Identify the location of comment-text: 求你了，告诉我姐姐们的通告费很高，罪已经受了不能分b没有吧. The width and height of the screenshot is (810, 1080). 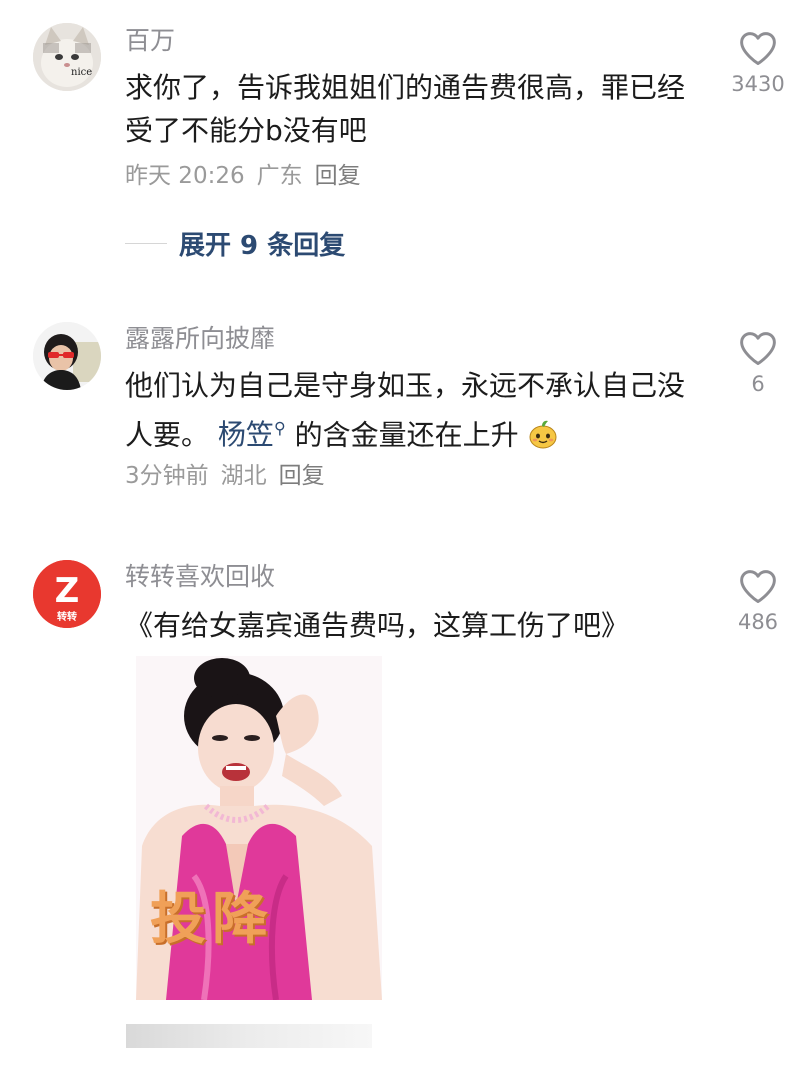
(405, 109).